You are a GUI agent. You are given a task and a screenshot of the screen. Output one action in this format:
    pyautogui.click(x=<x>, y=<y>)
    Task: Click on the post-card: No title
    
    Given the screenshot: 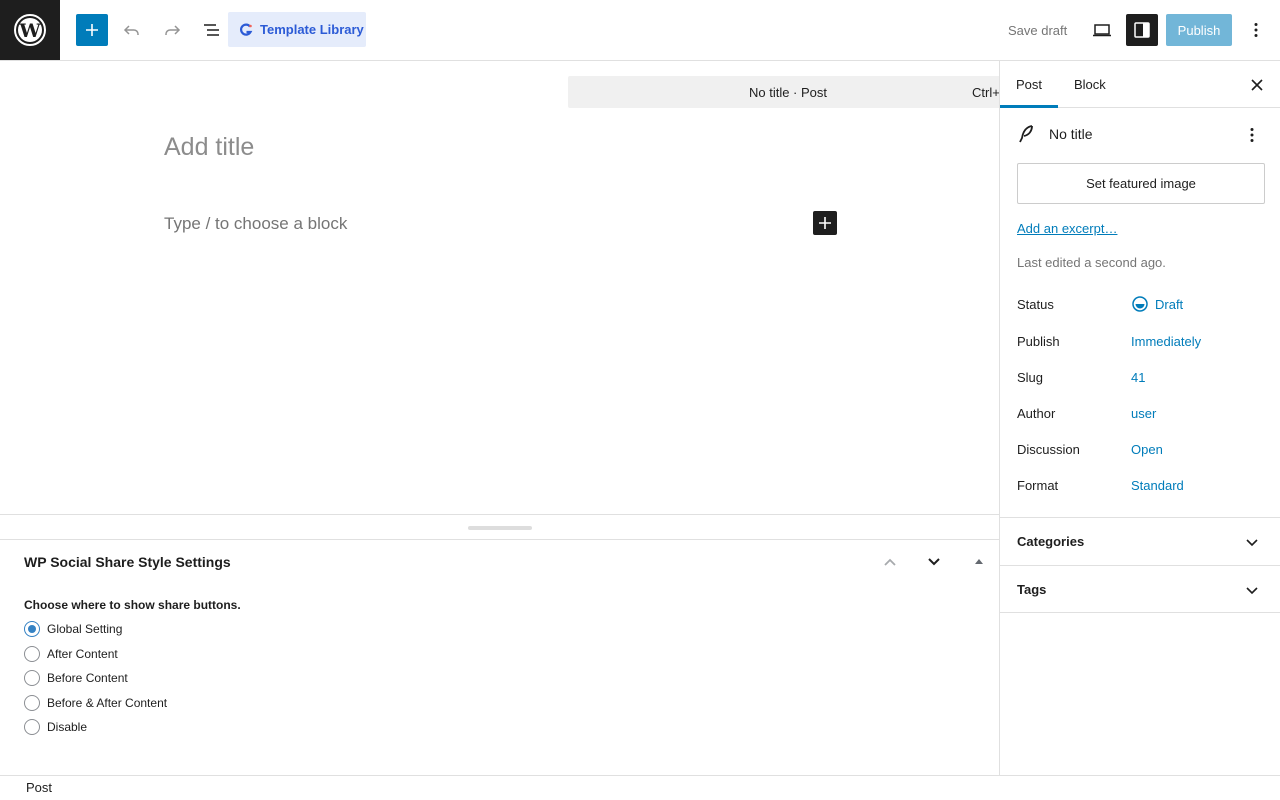 What is the action you would take?
    pyautogui.click(x=1055, y=134)
    